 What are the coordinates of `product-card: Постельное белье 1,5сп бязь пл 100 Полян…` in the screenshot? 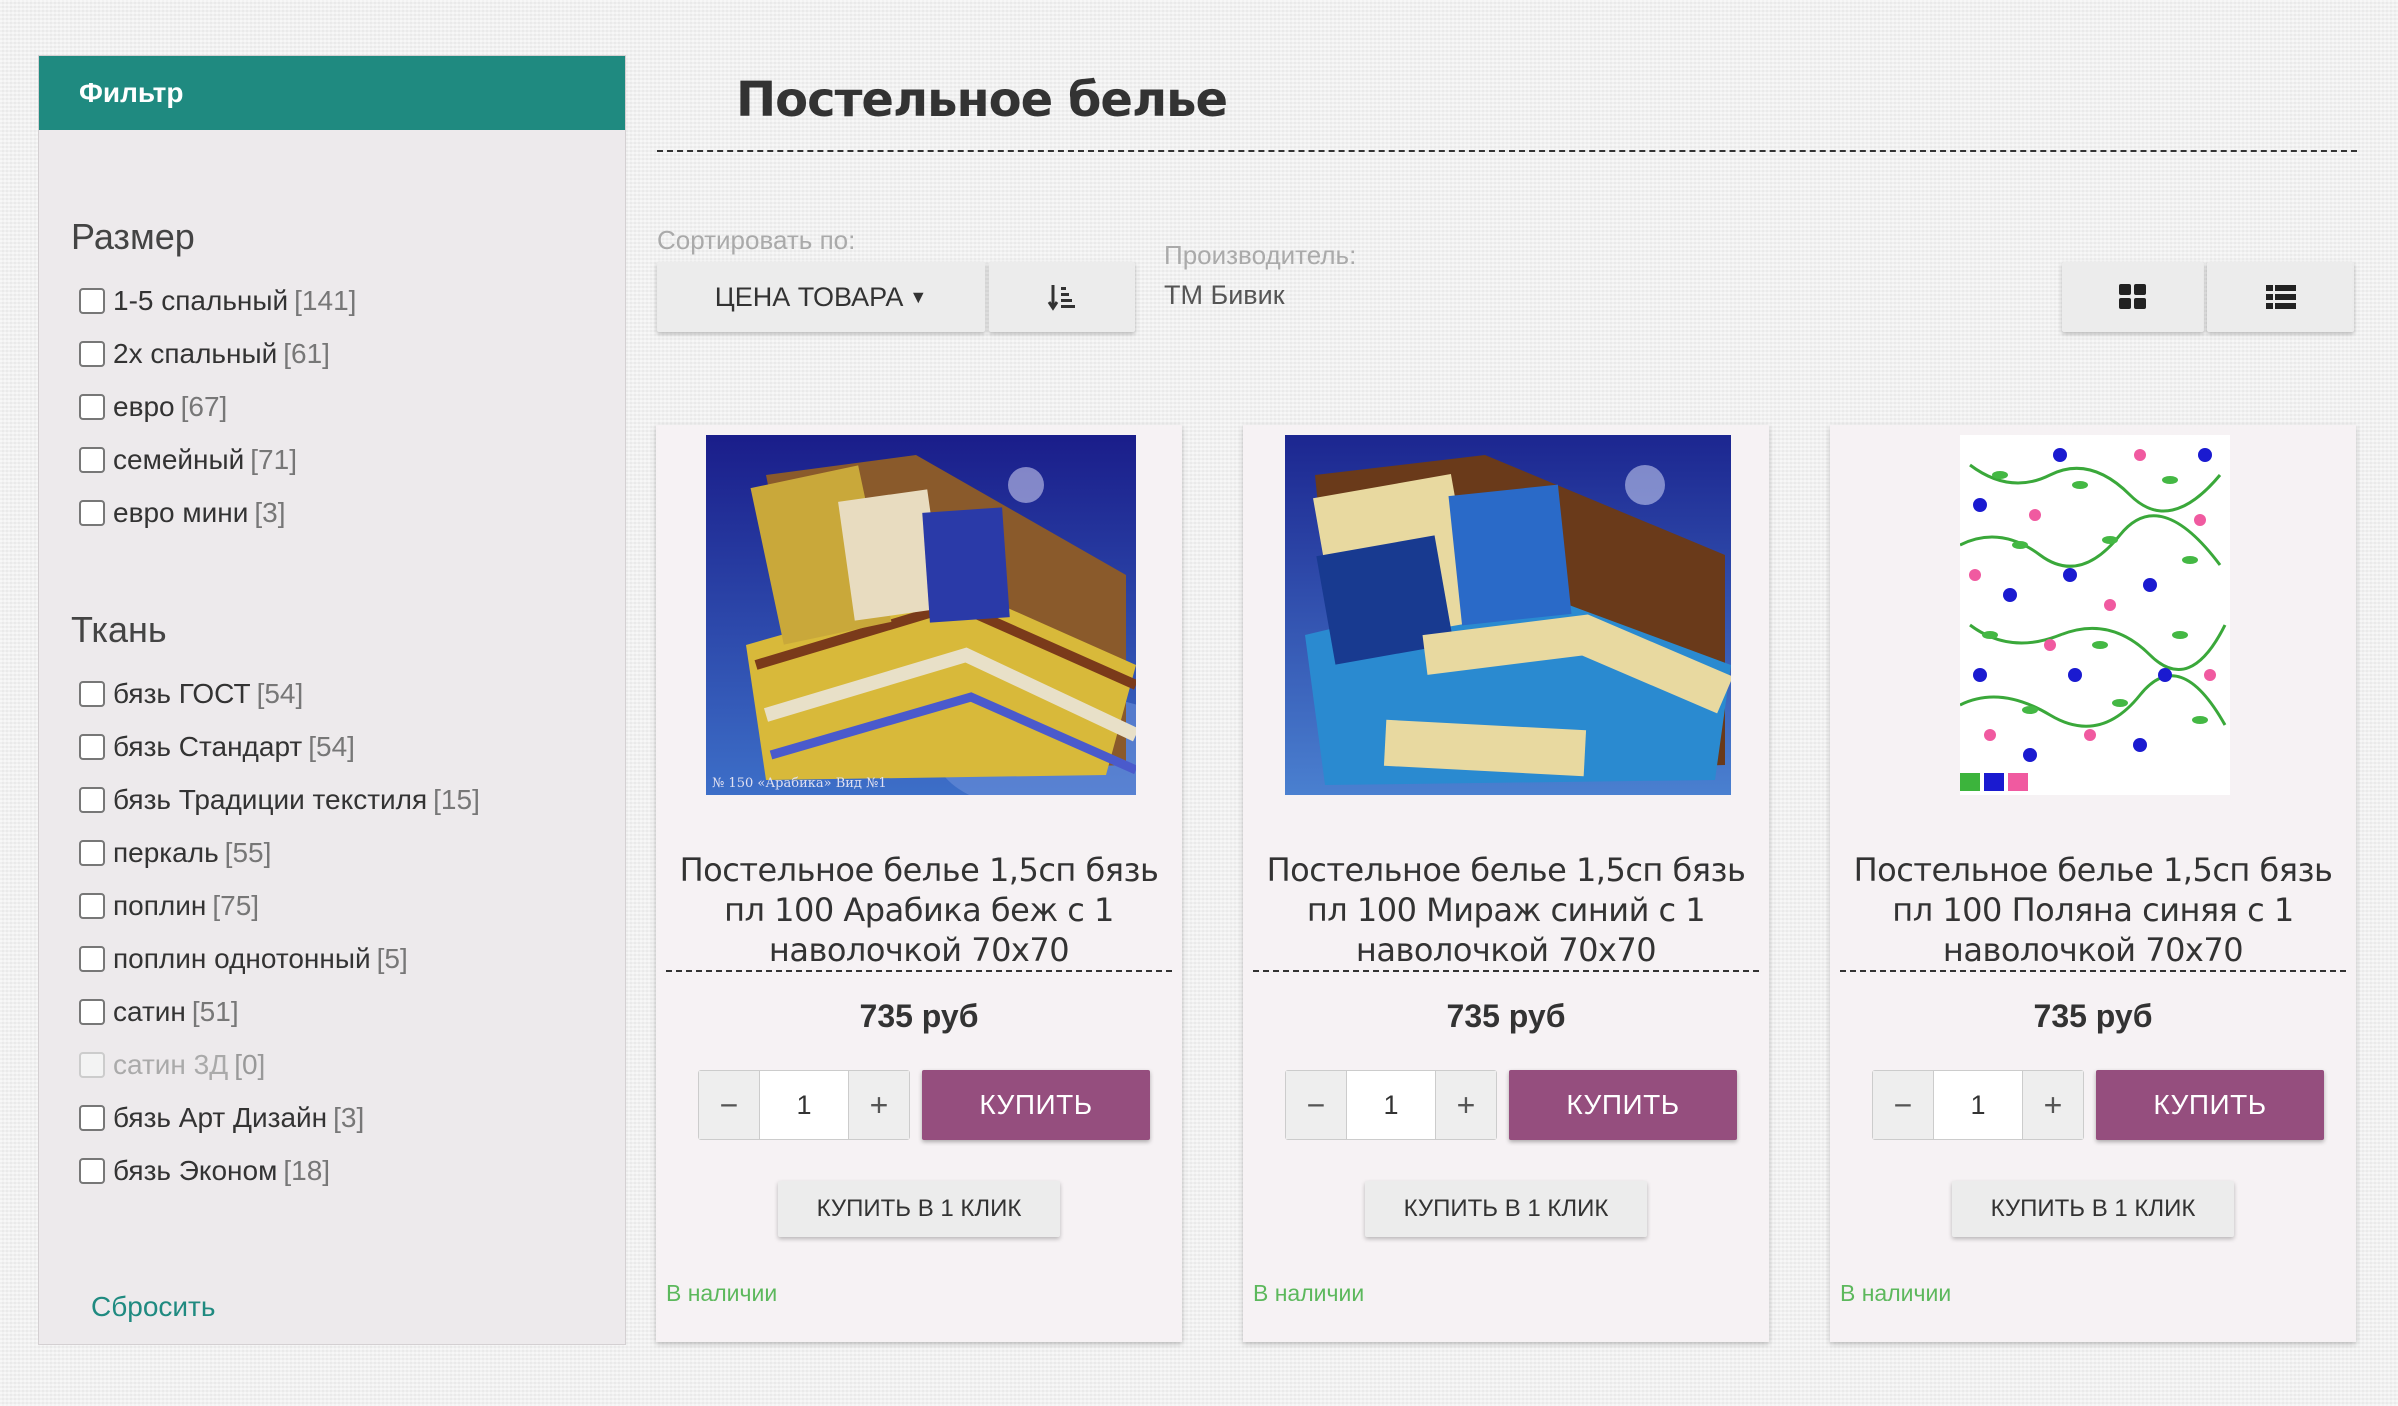 It's located at (2093, 883).